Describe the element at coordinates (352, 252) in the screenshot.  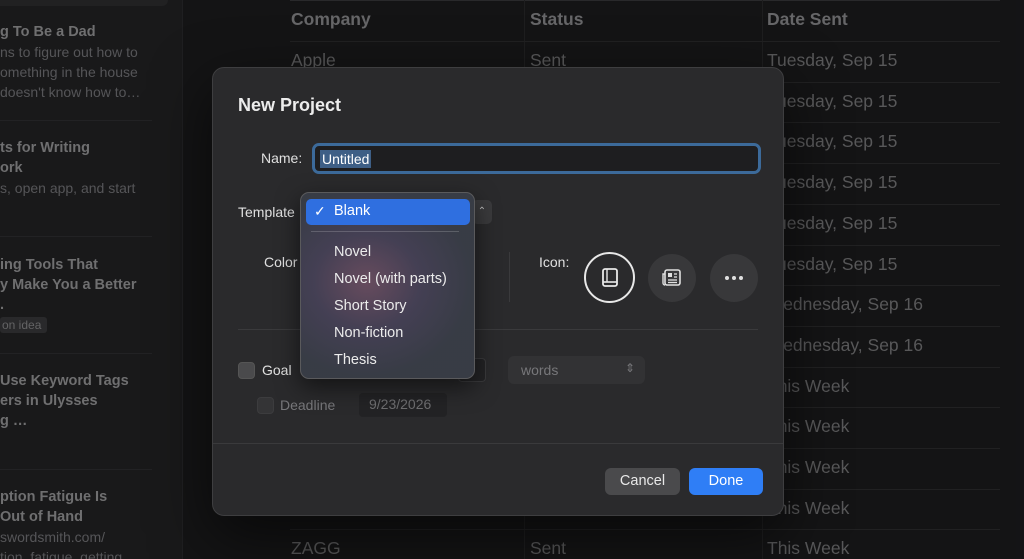
I see `template-menu-item-novel: Novel` at that location.